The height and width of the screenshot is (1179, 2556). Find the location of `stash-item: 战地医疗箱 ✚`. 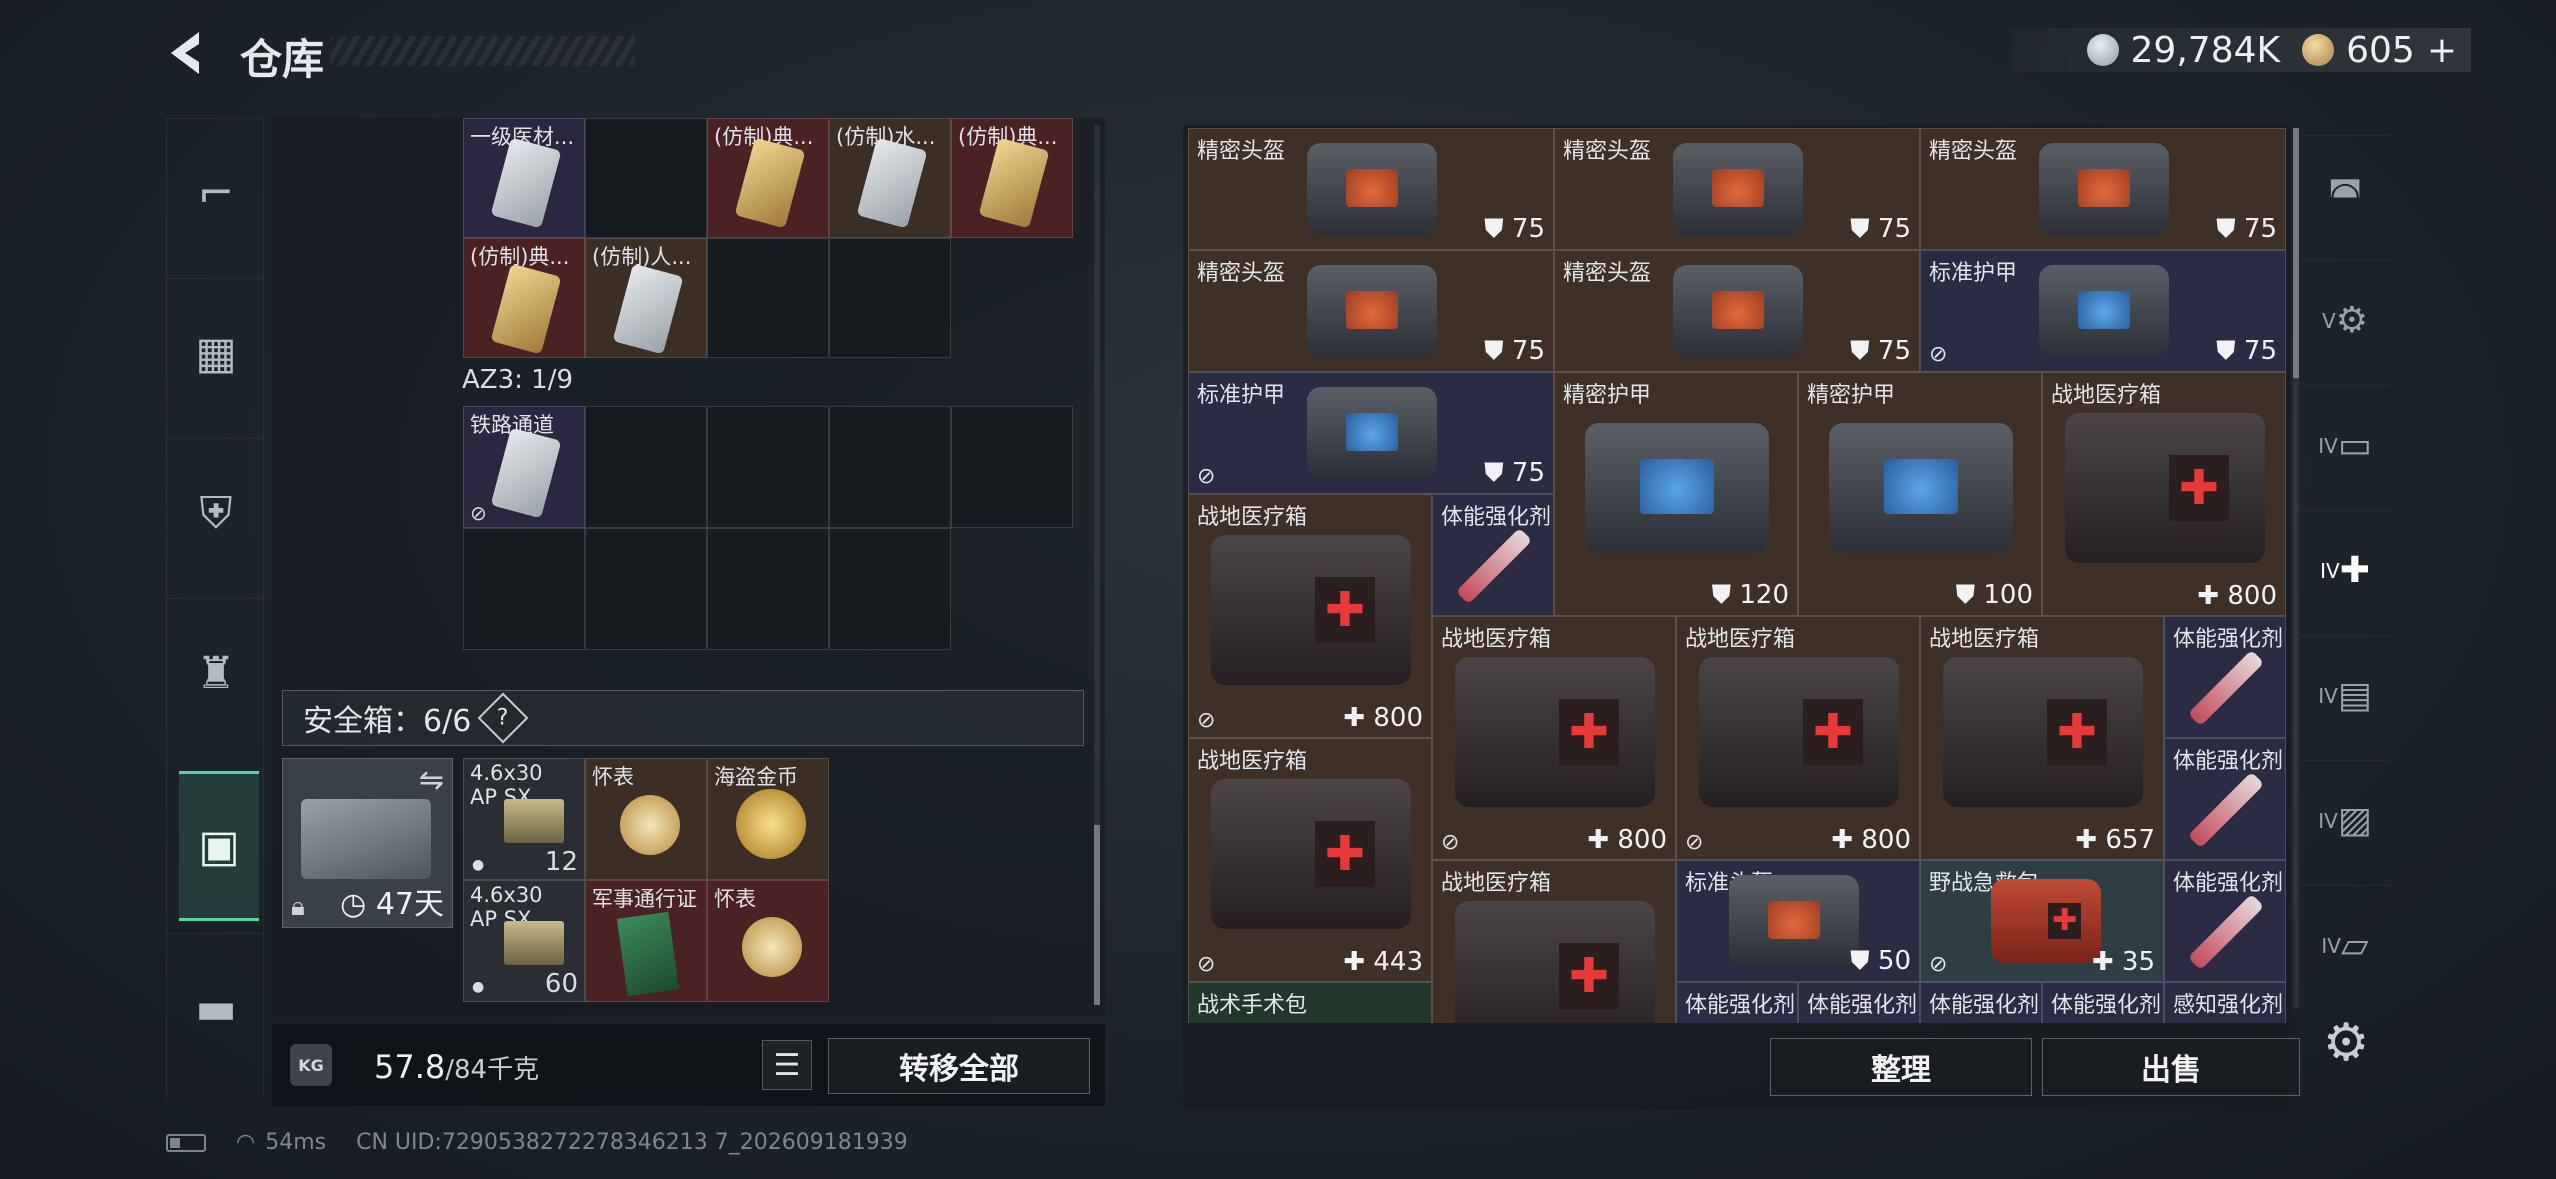

stash-item: 战地医疗箱 ✚ is located at coordinates (1554, 941).